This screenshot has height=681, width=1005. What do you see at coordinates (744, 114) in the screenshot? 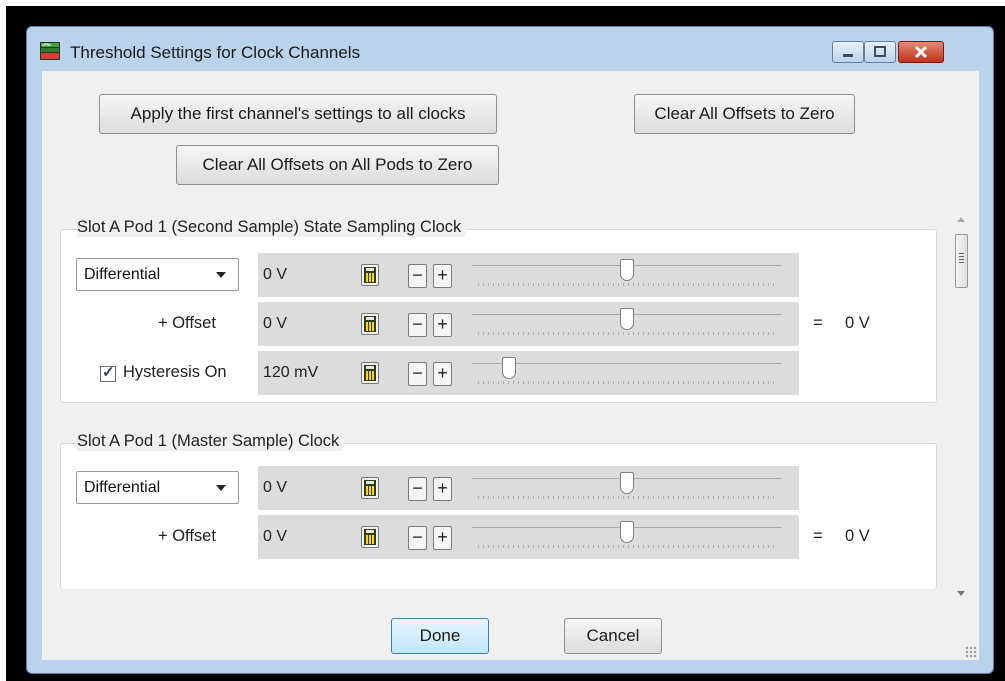
I see `clear-offsets-button: Clear All Offsets to Zero` at bounding box center [744, 114].